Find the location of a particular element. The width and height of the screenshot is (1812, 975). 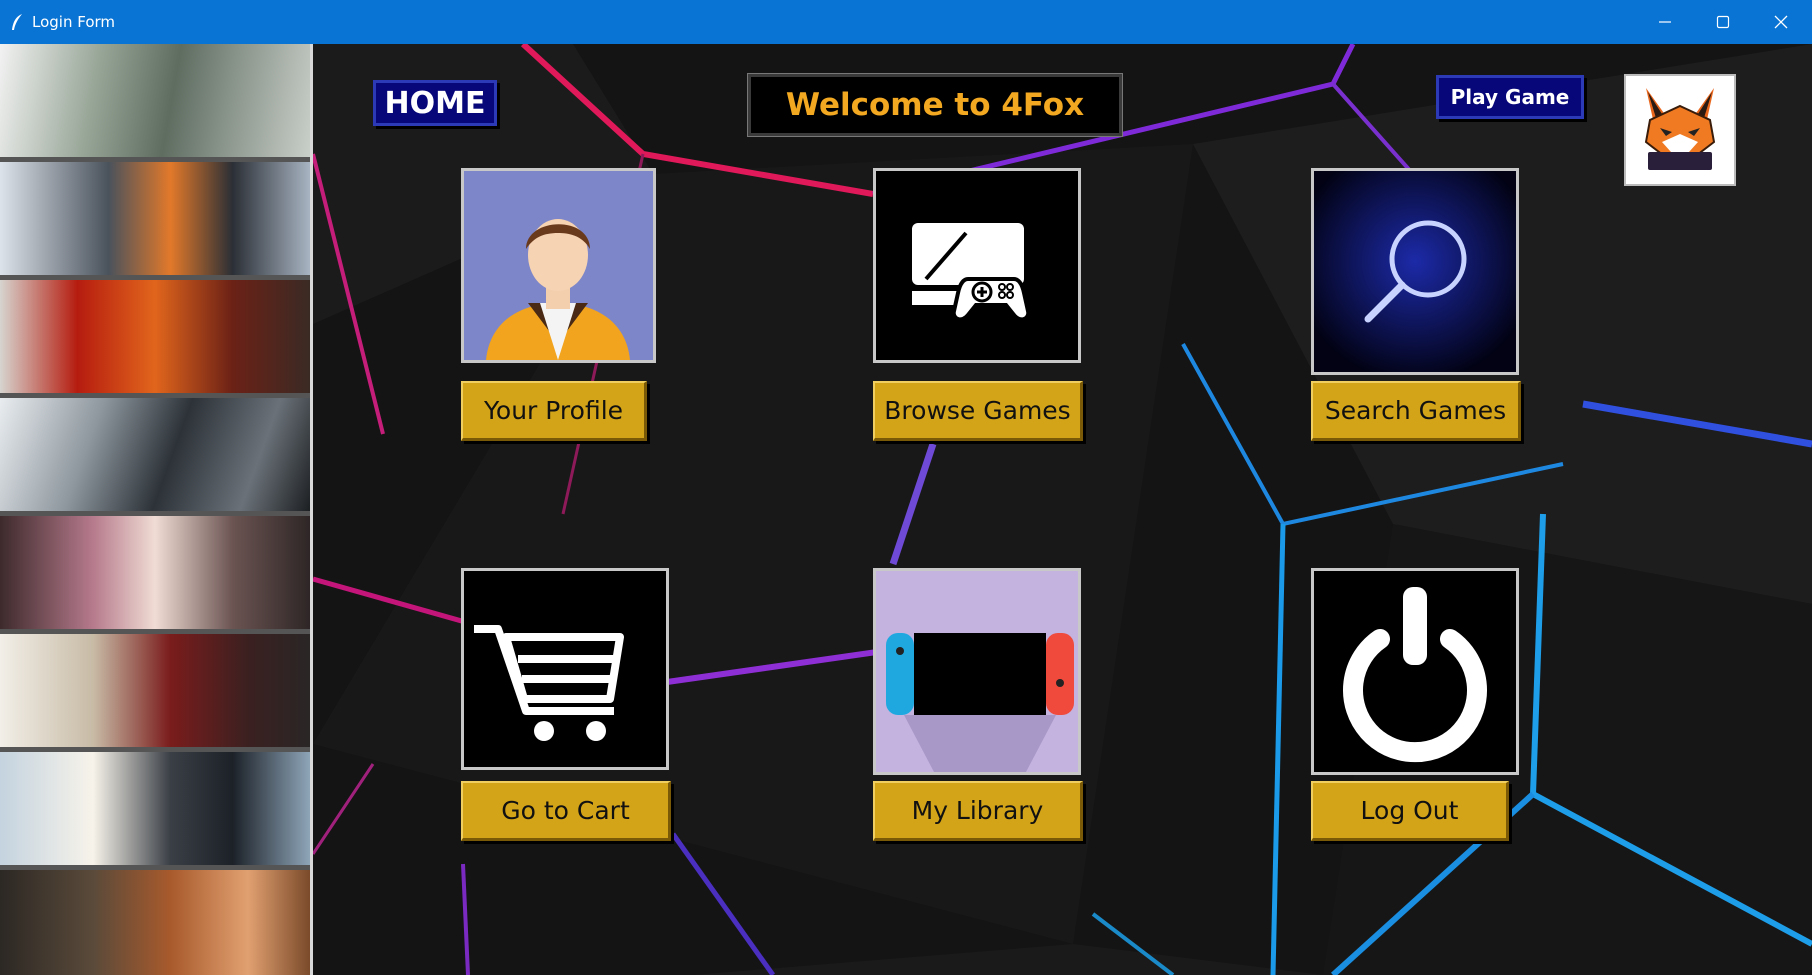

magnifier-icon is located at coordinates (1415, 271).